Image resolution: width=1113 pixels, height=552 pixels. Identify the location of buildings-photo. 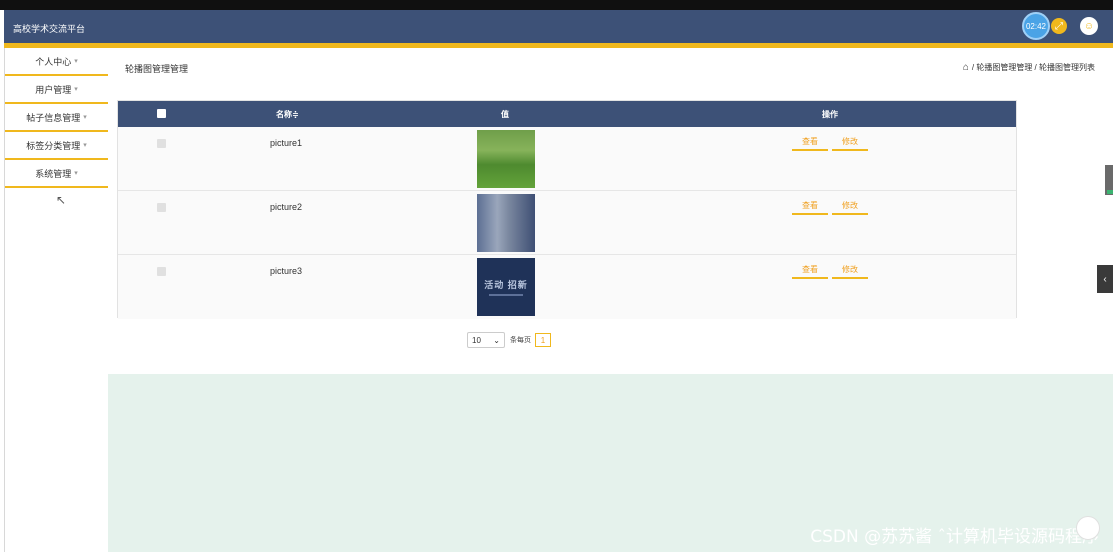
(506, 223).